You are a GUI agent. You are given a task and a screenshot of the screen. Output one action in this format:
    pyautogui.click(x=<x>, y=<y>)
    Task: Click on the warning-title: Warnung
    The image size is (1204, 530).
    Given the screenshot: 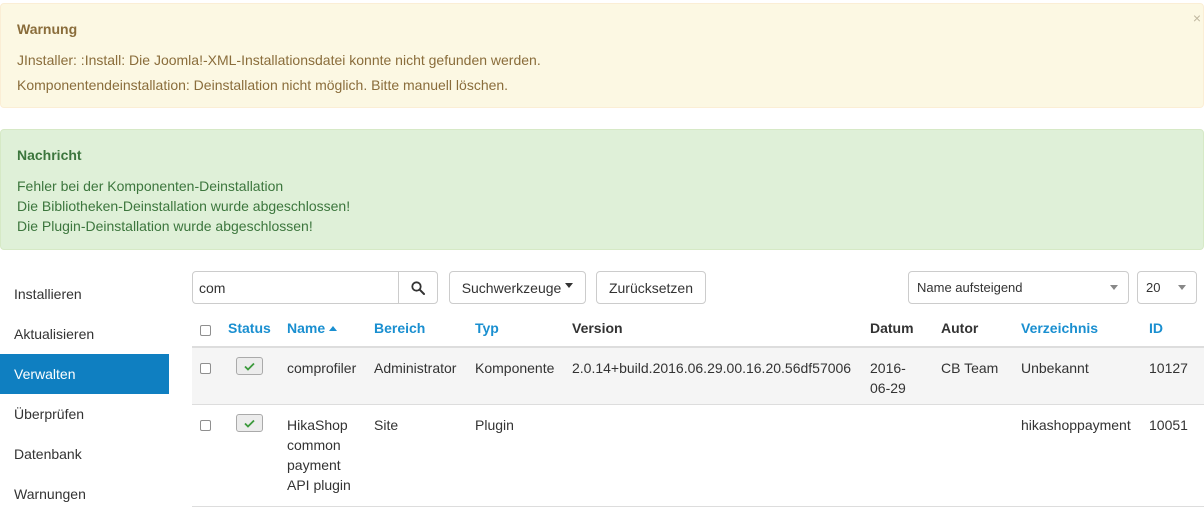 What is the action you would take?
    pyautogui.click(x=47, y=29)
    